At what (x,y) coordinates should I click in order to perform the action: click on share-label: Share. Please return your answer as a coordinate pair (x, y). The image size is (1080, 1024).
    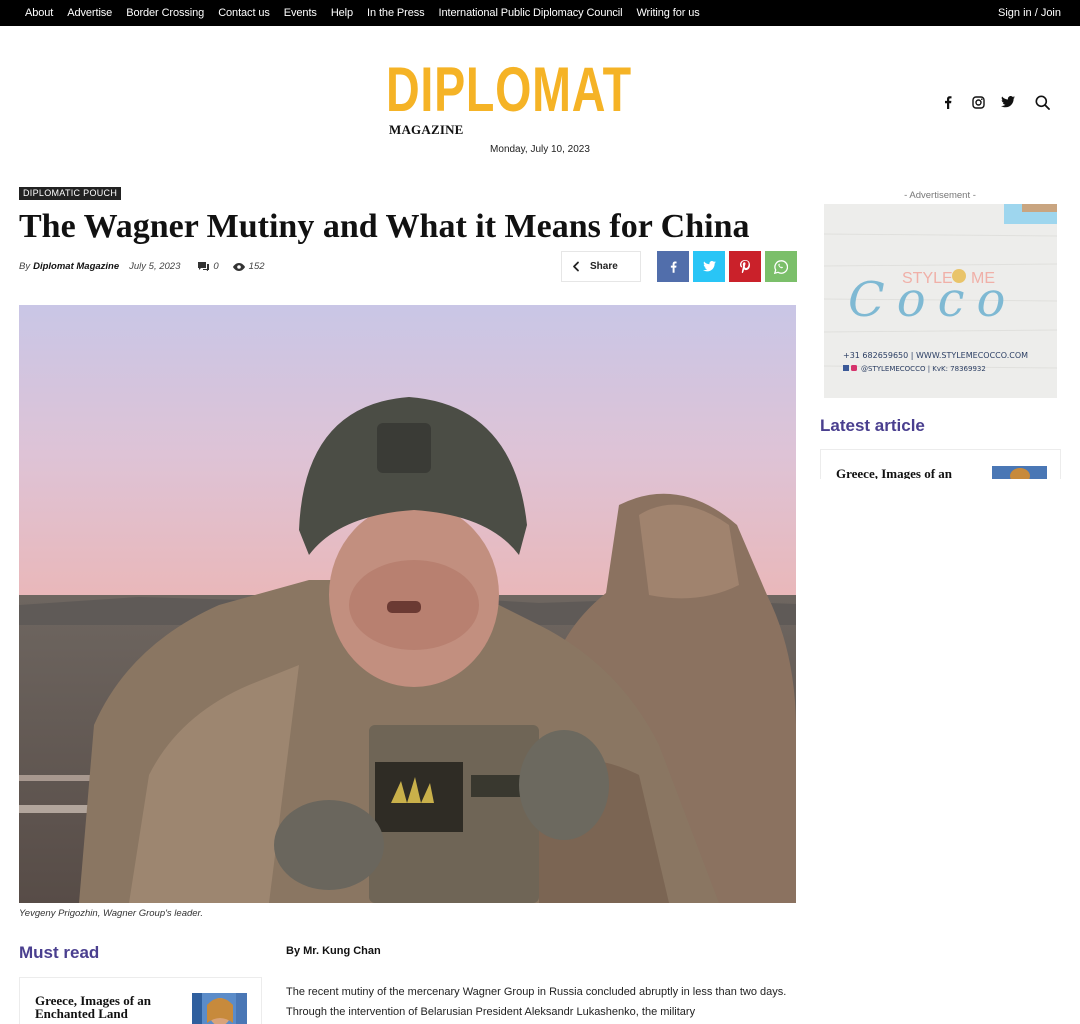
    Looking at the image, I should click on (604, 266).